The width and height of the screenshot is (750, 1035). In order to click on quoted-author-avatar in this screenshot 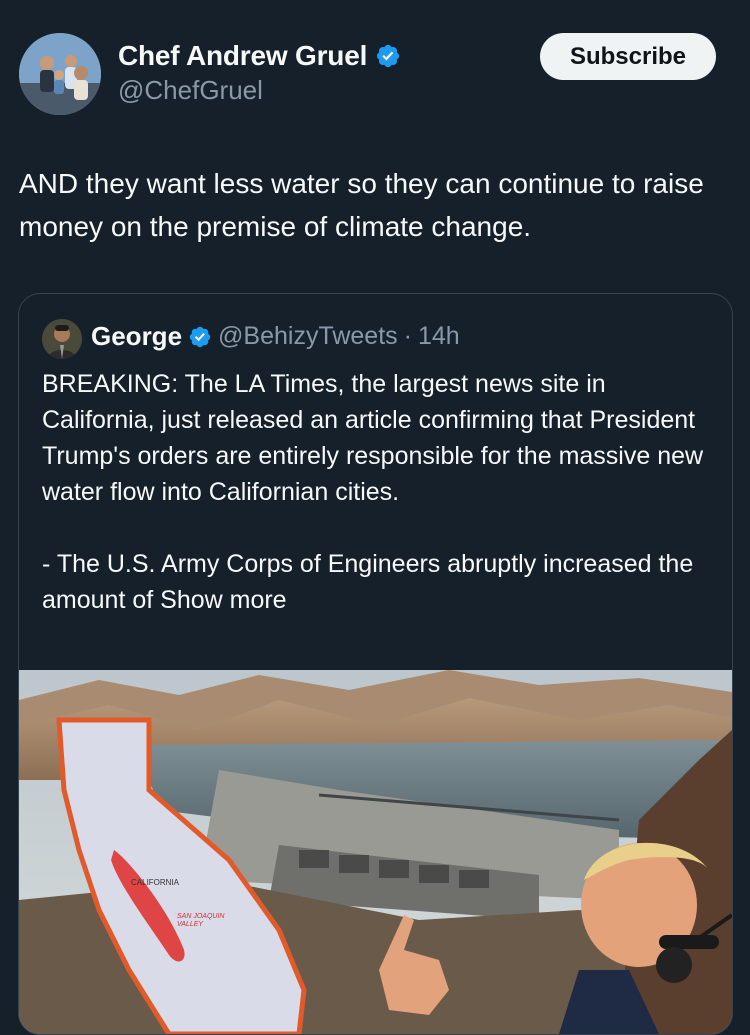, I will do `click(62, 339)`.